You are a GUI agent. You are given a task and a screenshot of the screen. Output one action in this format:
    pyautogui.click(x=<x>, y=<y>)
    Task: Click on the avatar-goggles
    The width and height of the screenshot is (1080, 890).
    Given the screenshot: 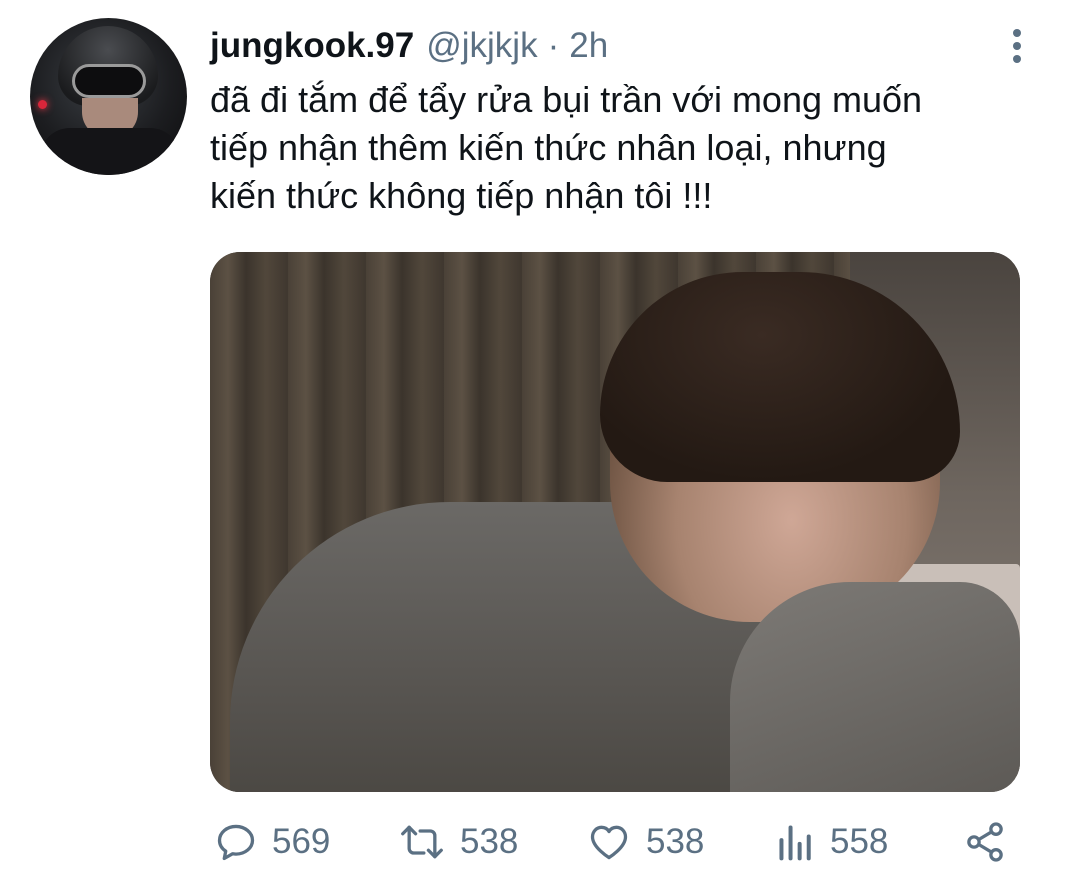 What is the action you would take?
    pyautogui.click(x=109, y=81)
    